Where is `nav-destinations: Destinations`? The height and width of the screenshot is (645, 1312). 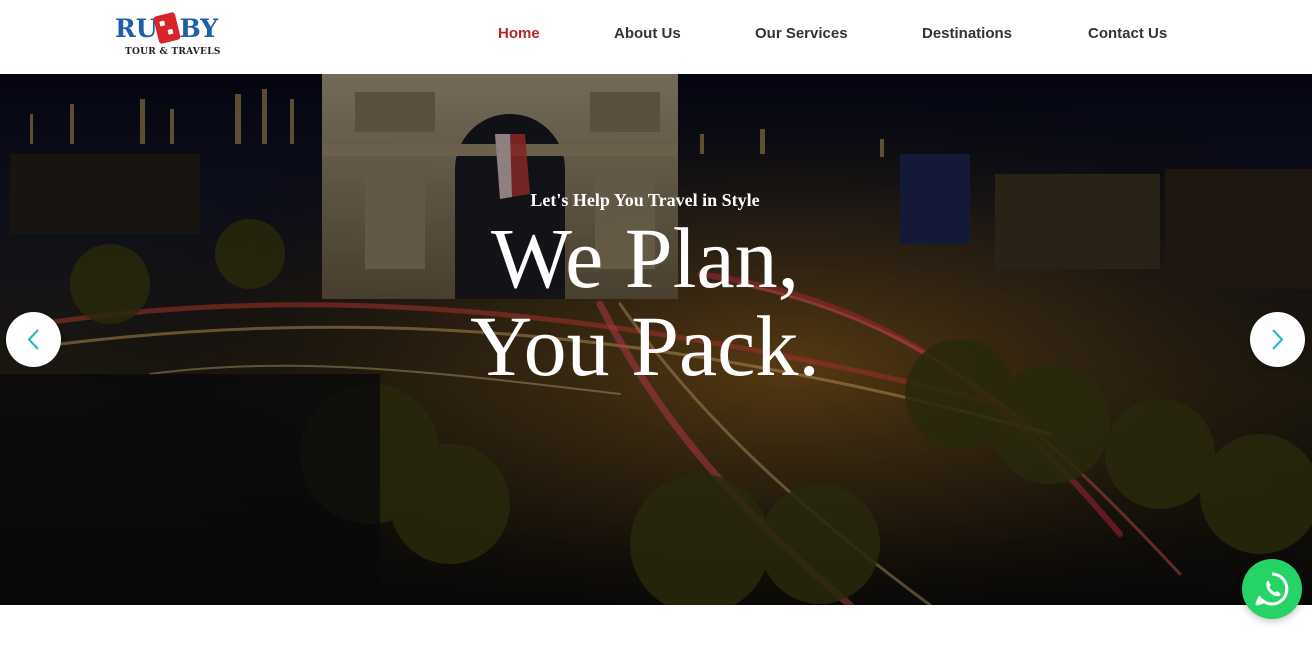
nav-destinations: Destinations is located at coordinates (967, 34).